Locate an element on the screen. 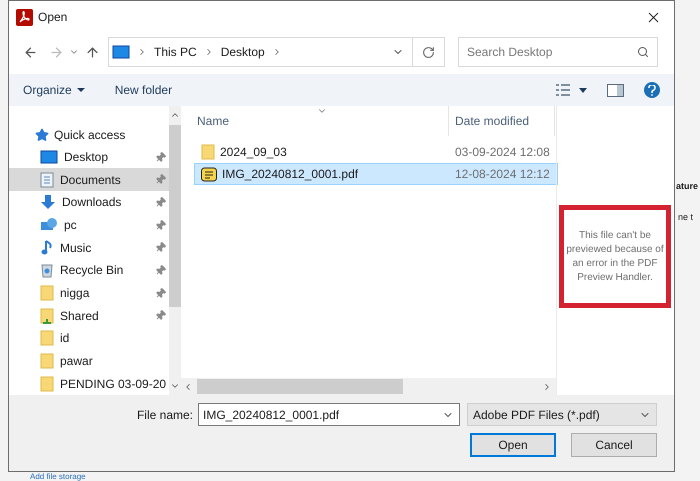 The width and height of the screenshot is (700, 481). horizontal-scrollbar is located at coordinates (367, 386).